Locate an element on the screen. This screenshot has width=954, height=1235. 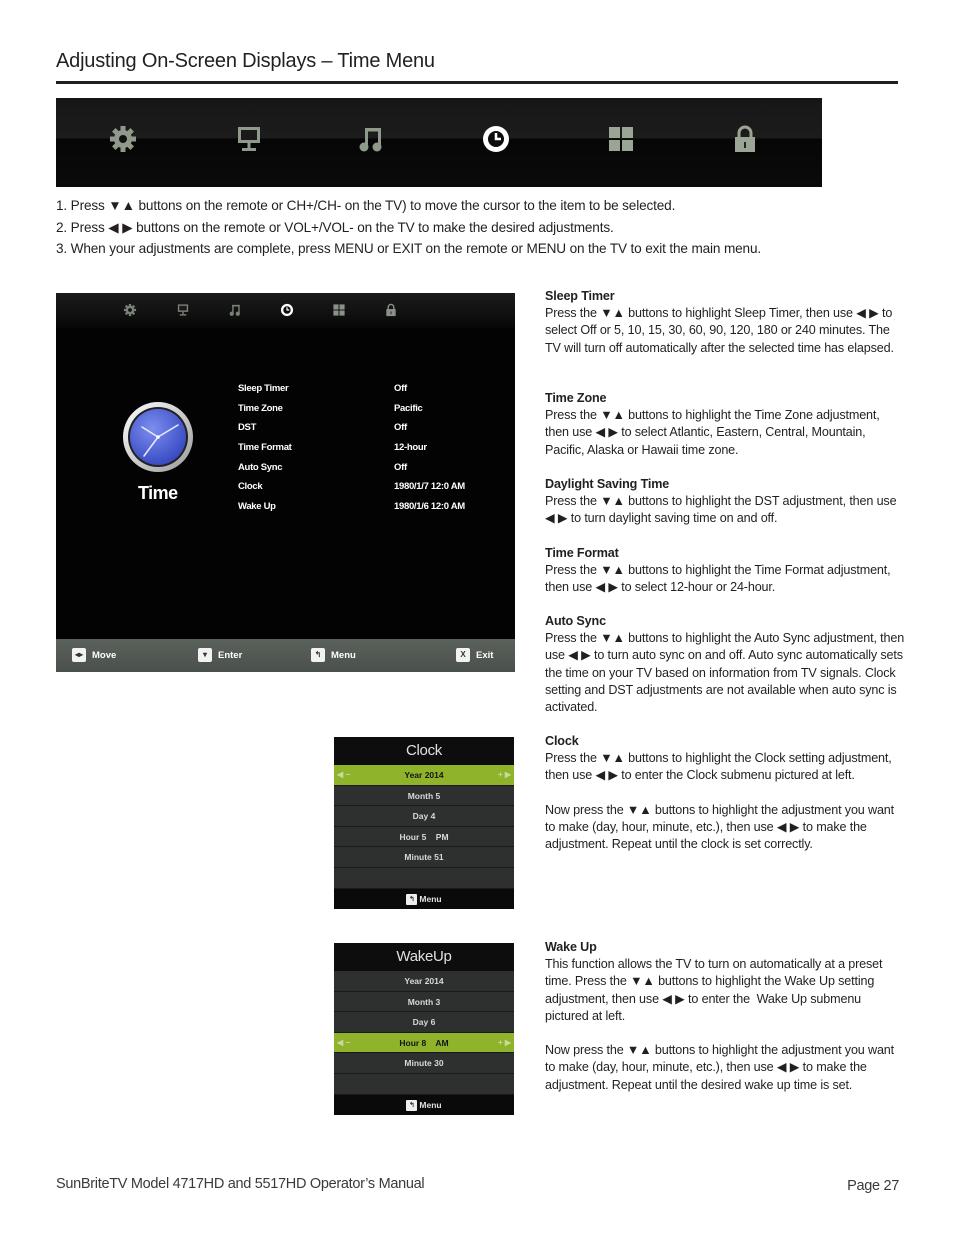
row-label: Hour 8 AM is located at coordinates (424, 1042).